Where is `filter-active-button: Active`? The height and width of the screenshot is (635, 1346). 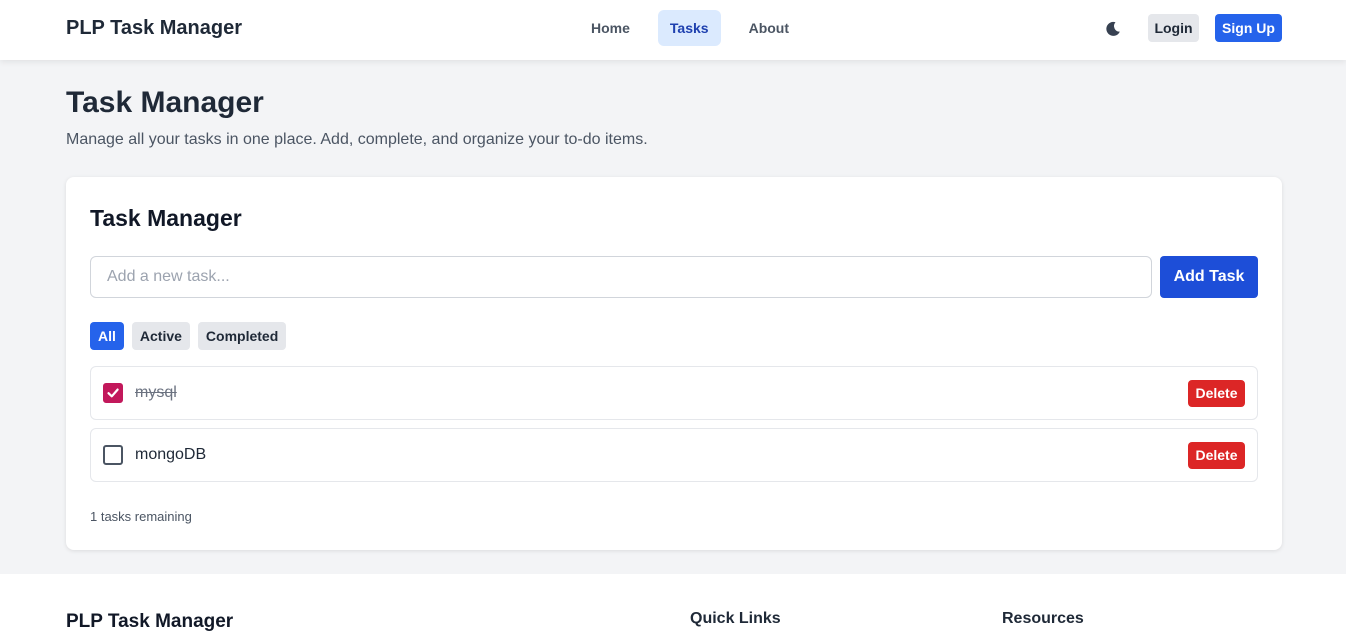 filter-active-button: Active is located at coordinates (160, 336).